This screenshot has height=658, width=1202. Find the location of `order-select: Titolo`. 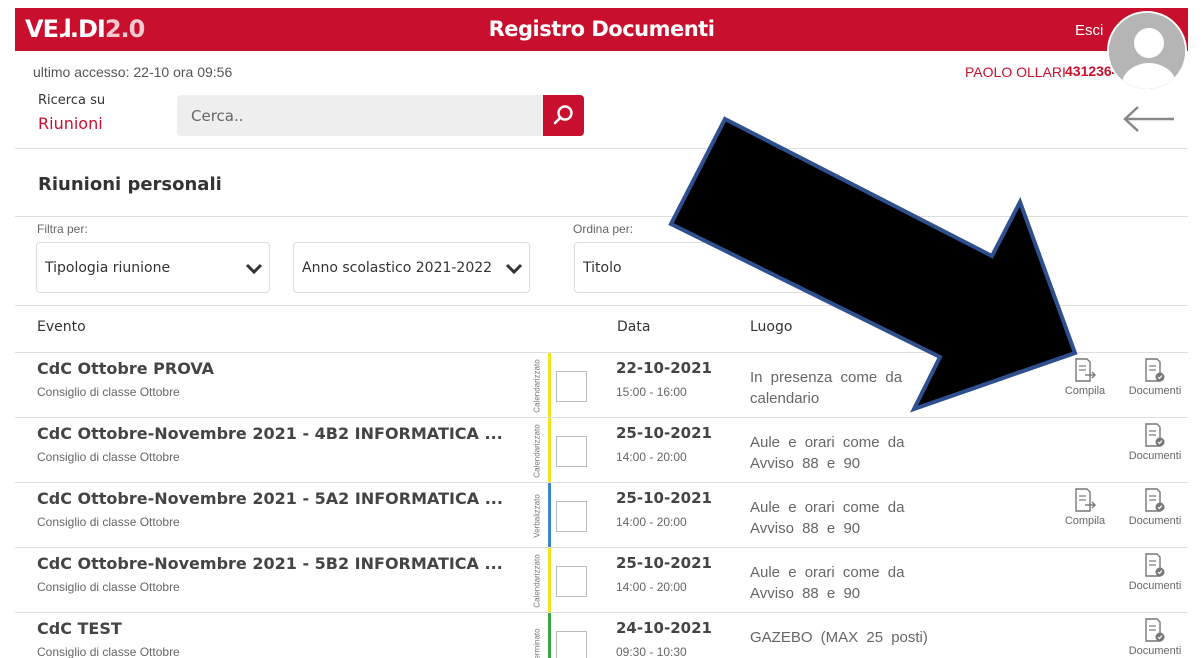

order-select: Titolo is located at coordinates (694, 267).